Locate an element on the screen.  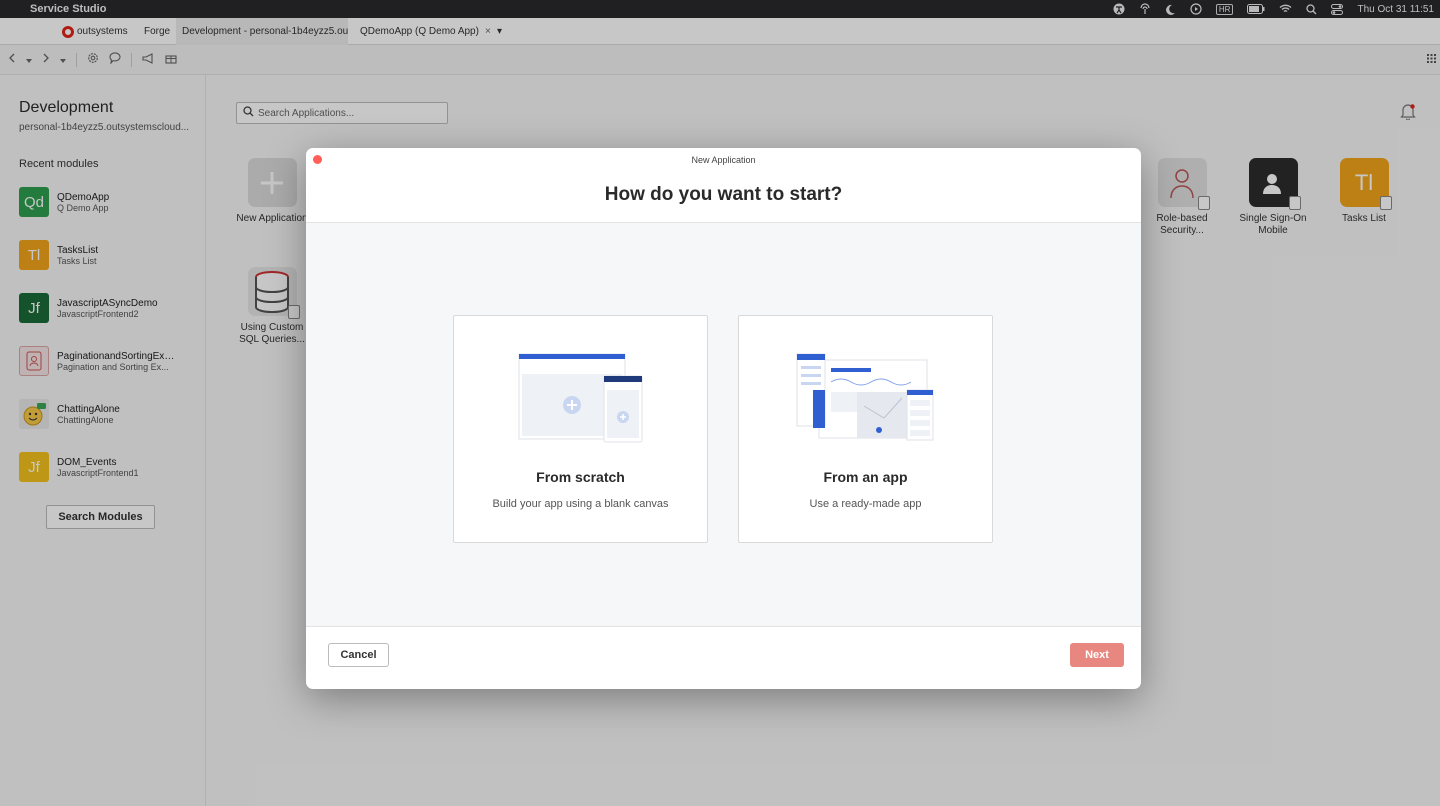
option-title: From an app is located at coordinates (865, 477).